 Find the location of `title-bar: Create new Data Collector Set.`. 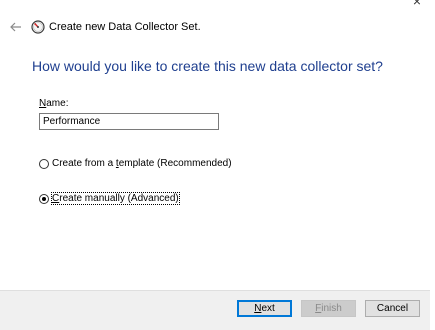

title-bar: Create new Data Collector Set. is located at coordinates (104, 27).